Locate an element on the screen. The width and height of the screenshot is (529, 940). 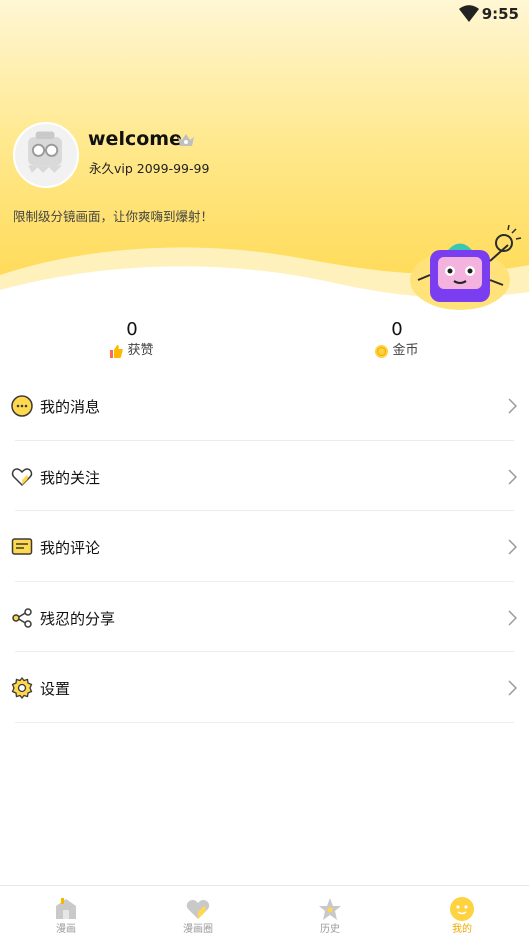
face-icon is located at coordinates (462, 909).